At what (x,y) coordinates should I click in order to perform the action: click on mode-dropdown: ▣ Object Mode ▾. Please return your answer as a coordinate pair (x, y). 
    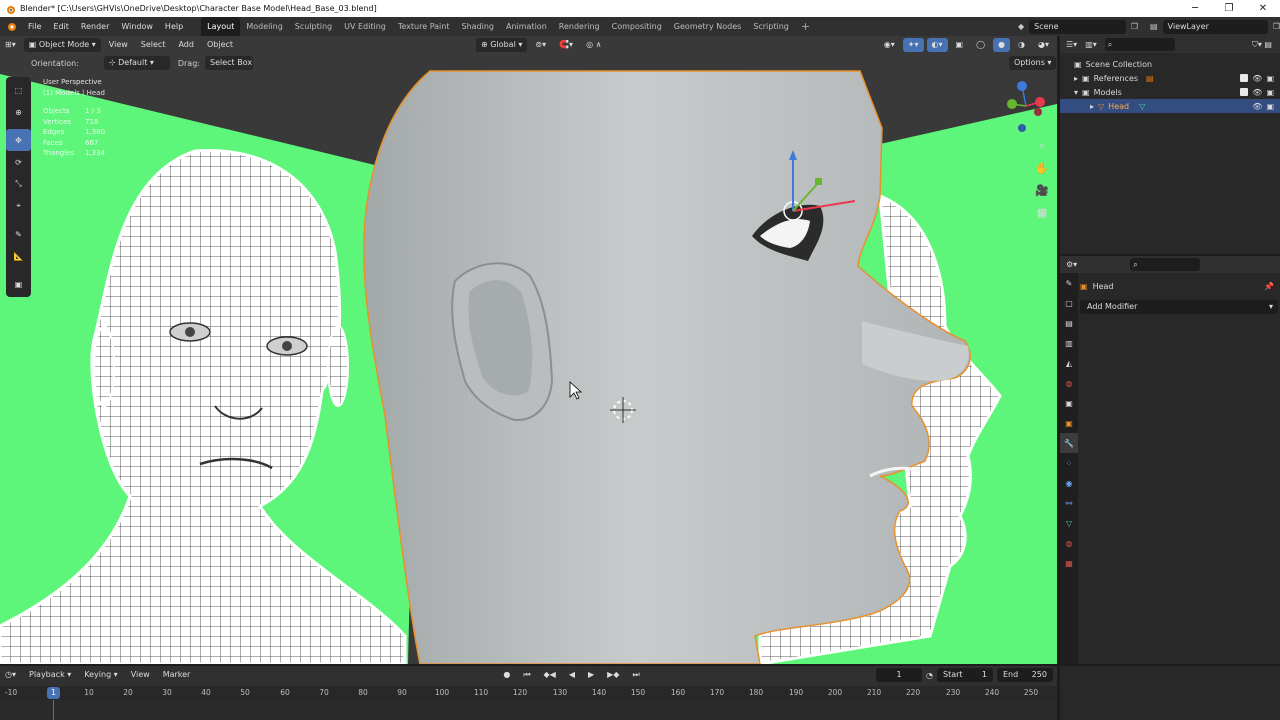
    Looking at the image, I should click on (62, 44).